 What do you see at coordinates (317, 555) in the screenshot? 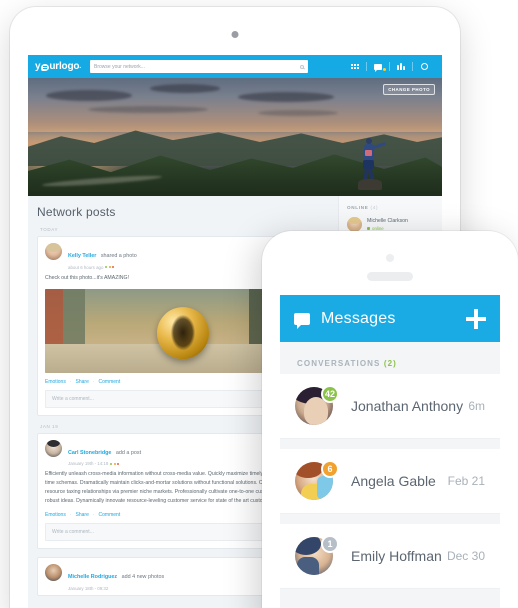
I see `avatar-wrapper: 1` at bounding box center [317, 555].